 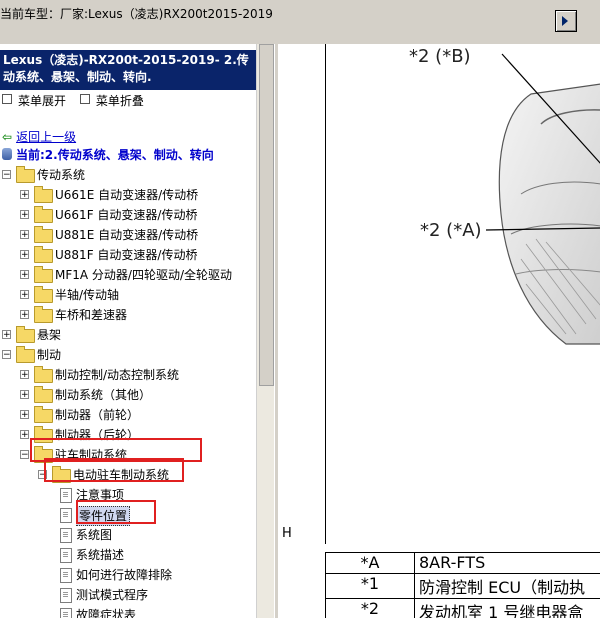 I want to click on tree-item-label: 半轴/传动轴, so click(x=87, y=295).